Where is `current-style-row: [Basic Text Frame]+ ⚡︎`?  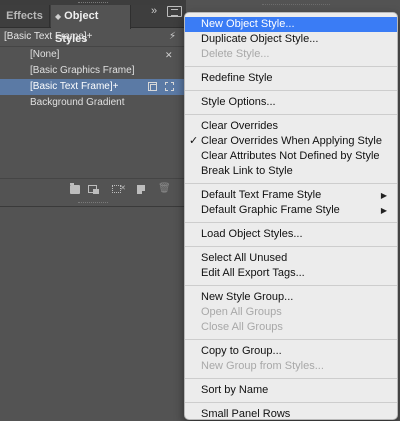 current-style-row: [Basic Text Frame]+ ⚡︎ is located at coordinates (93, 37).